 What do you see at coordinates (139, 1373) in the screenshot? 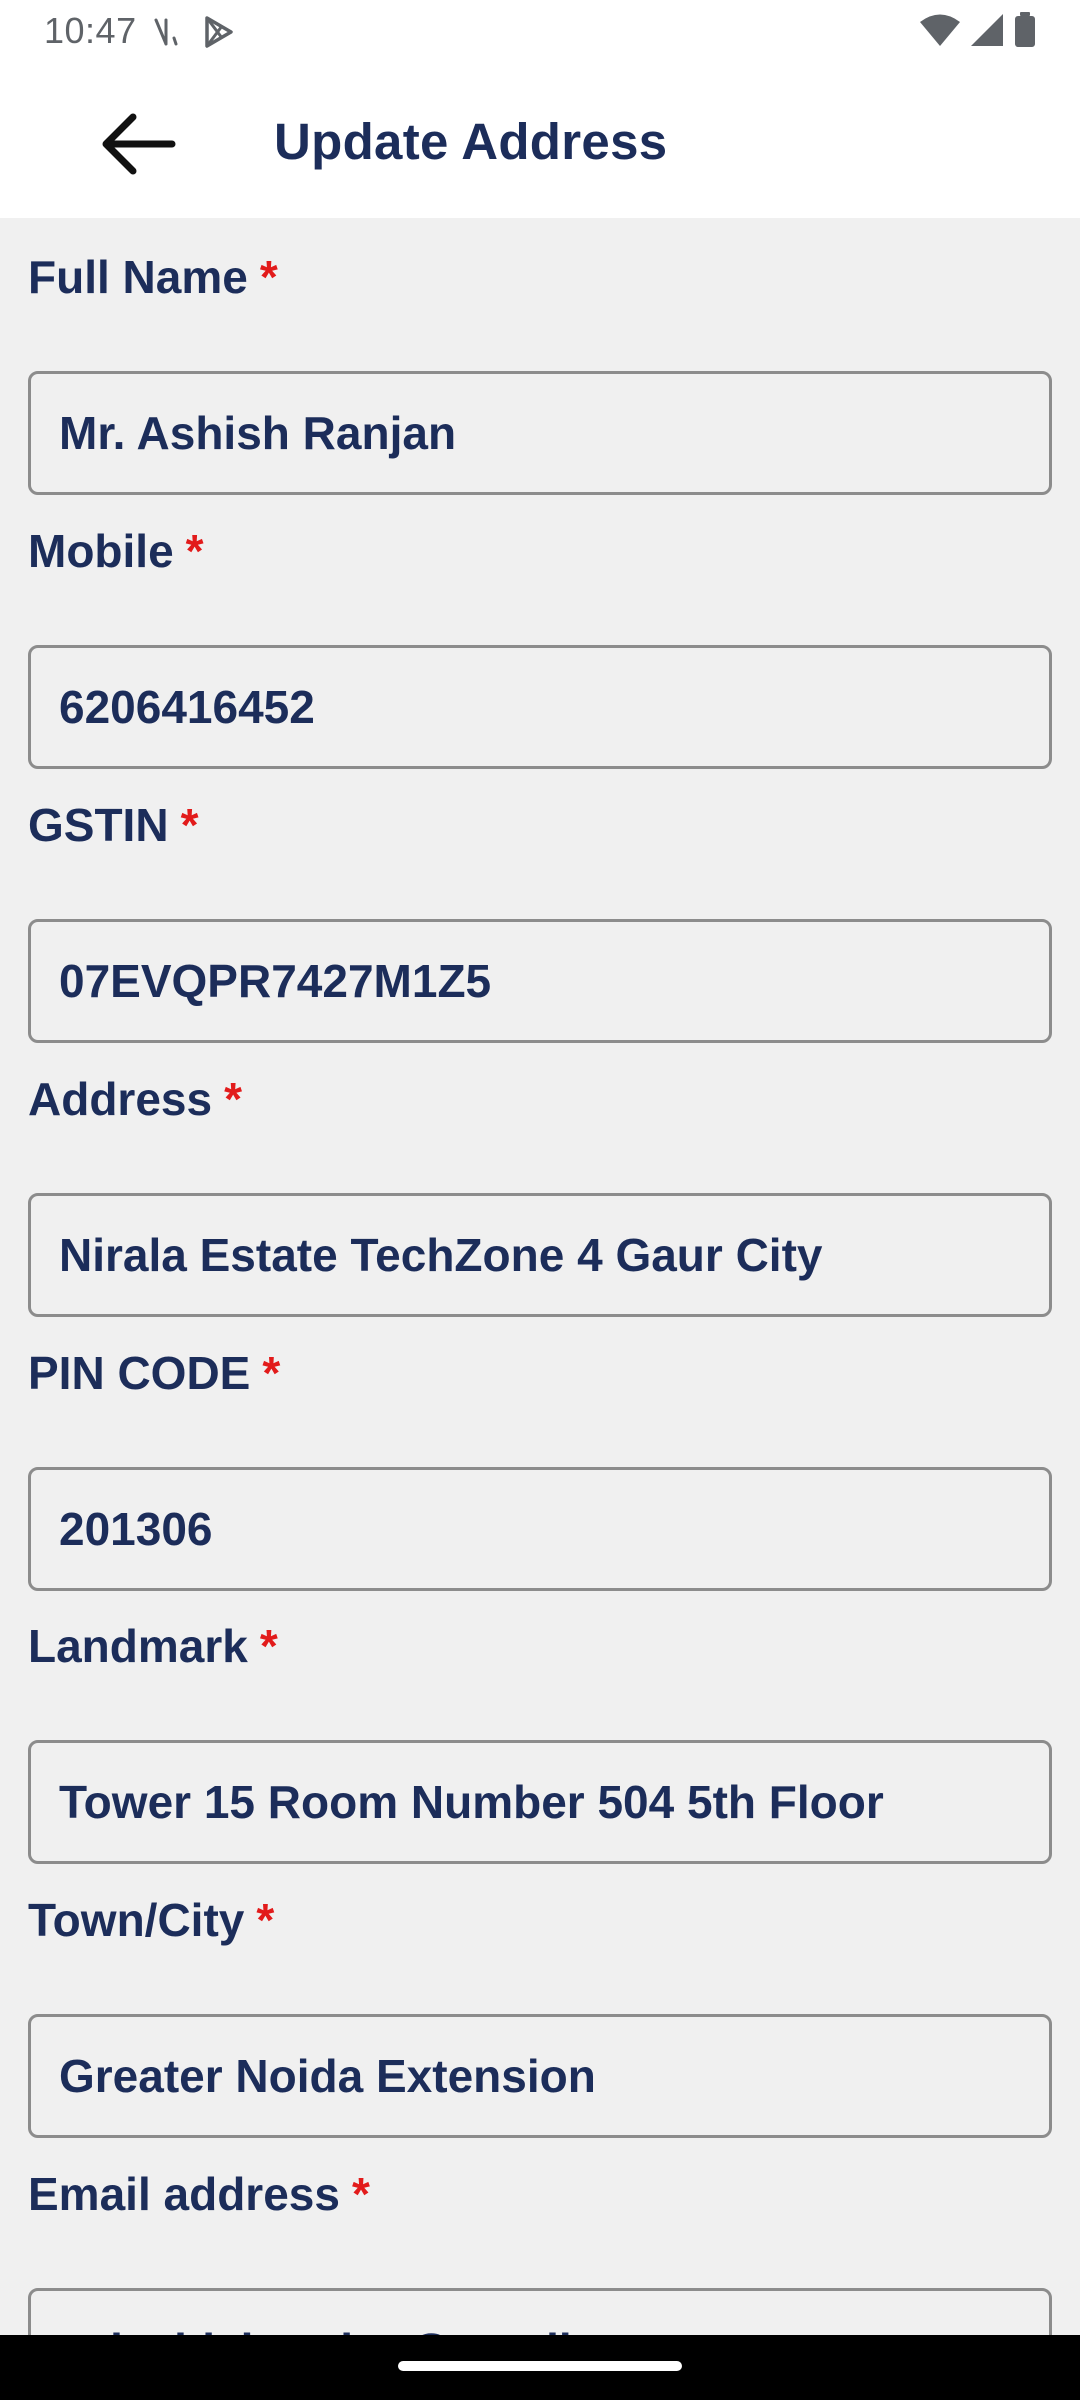
I see `pin-code-label-text: PIN CODE` at bounding box center [139, 1373].